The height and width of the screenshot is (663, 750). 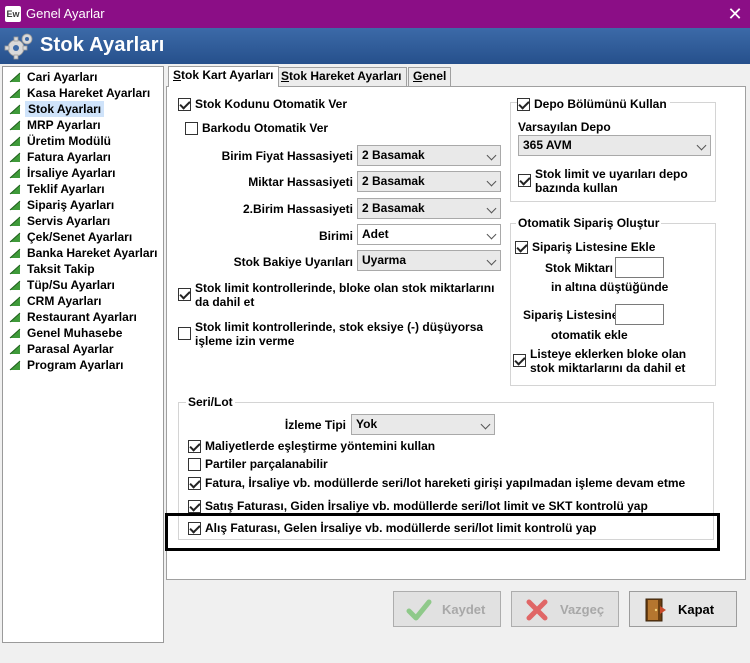 I want to click on sidebar-item-label: Çek/Senet Ayarları, so click(x=80, y=237).